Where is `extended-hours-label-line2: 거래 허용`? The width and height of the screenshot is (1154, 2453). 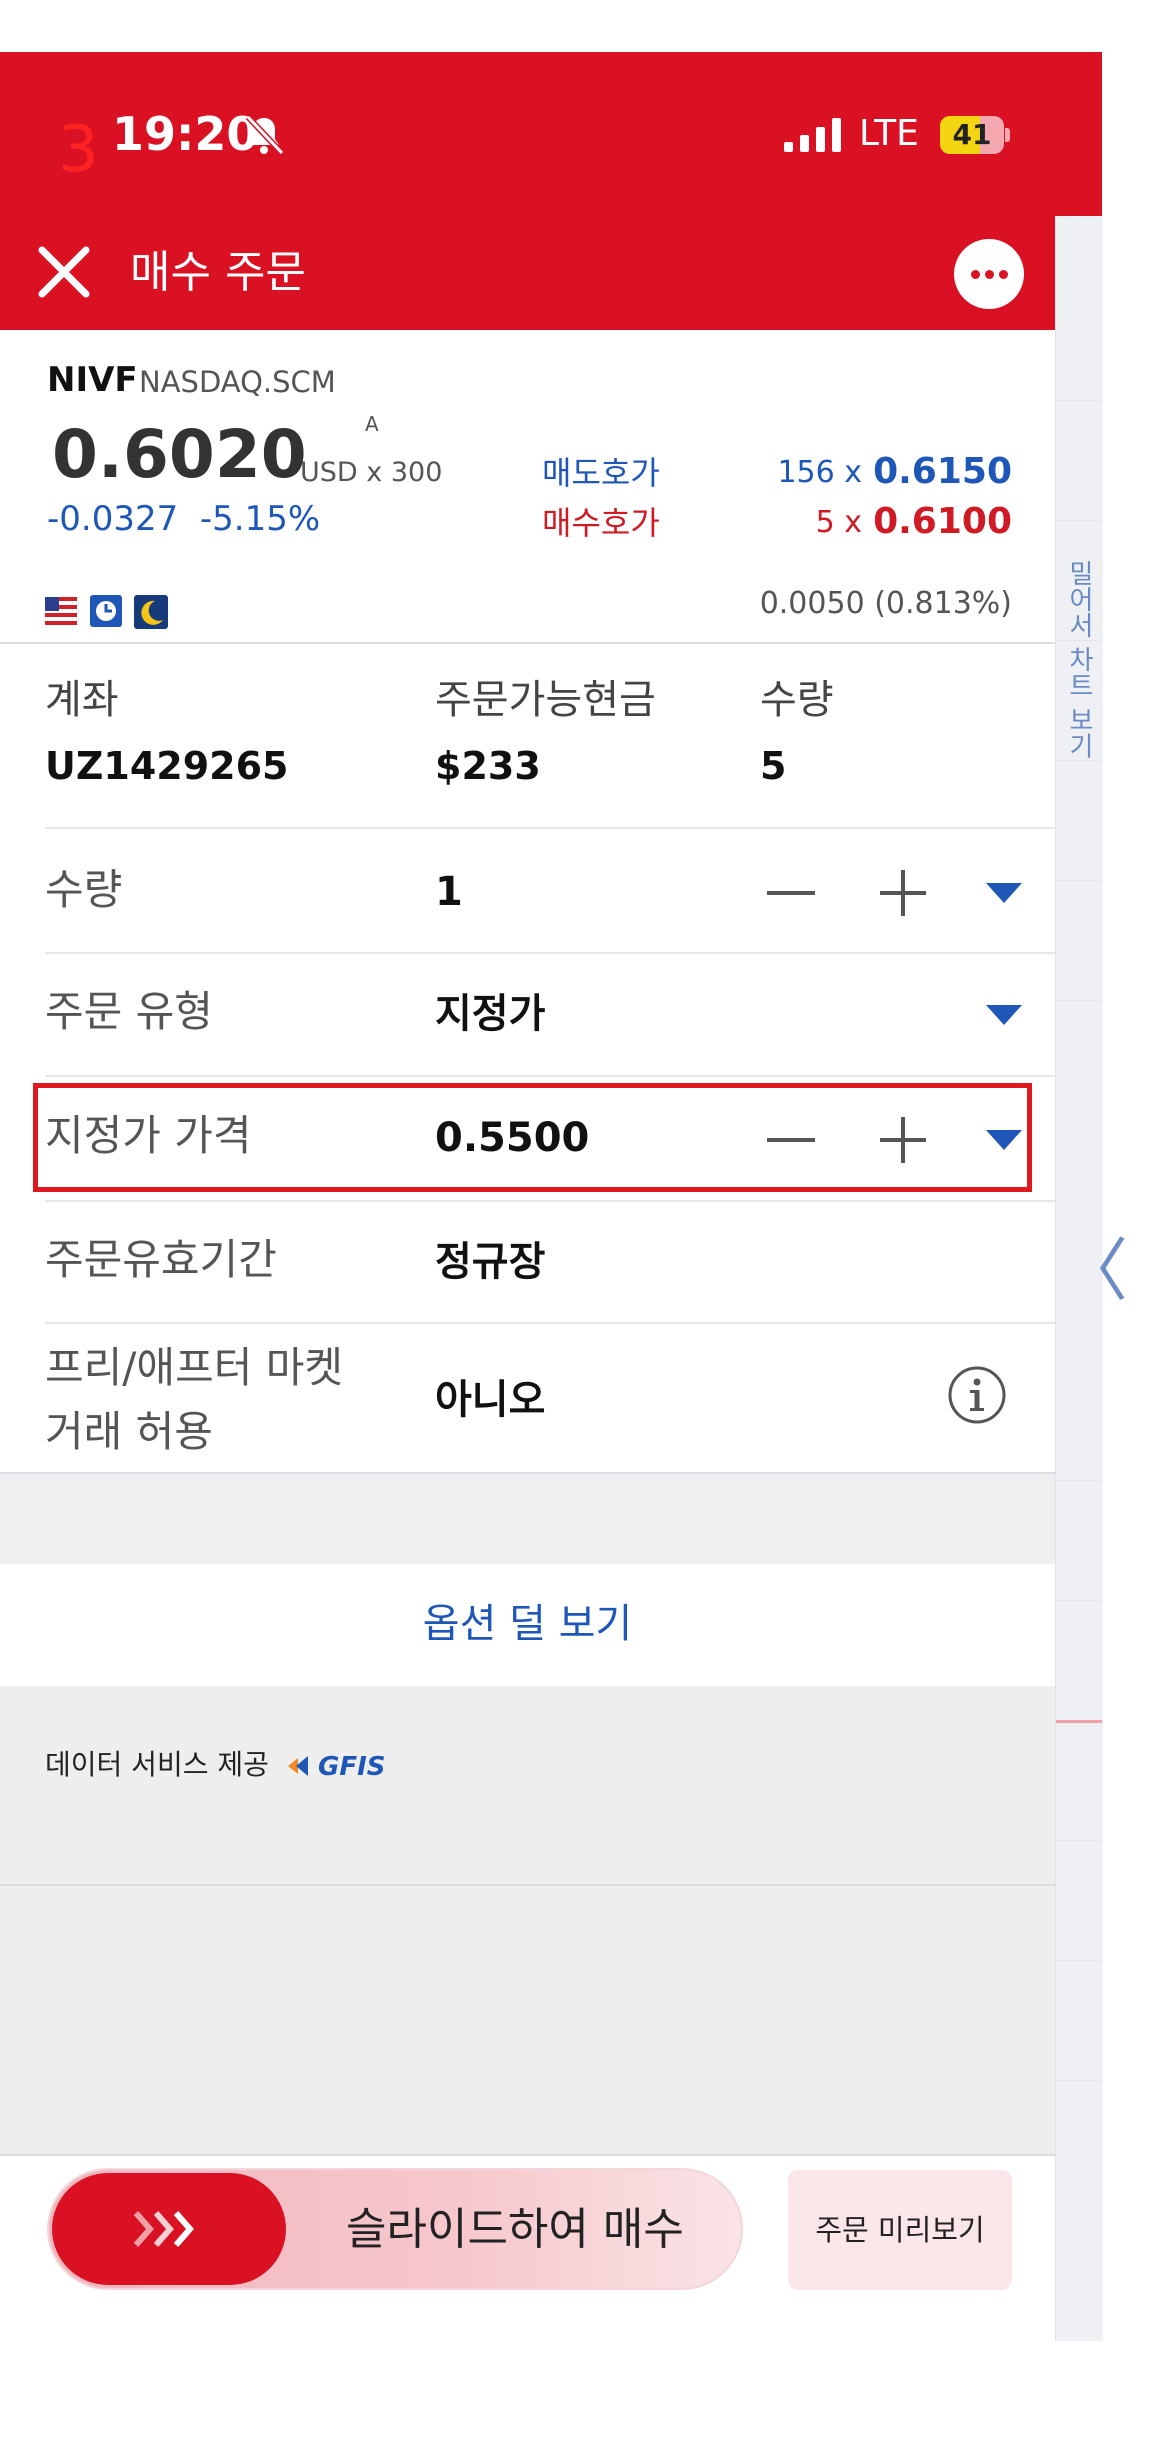
extended-hours-label-line2: 거래 허용 is located at coordinates (129, 1431).